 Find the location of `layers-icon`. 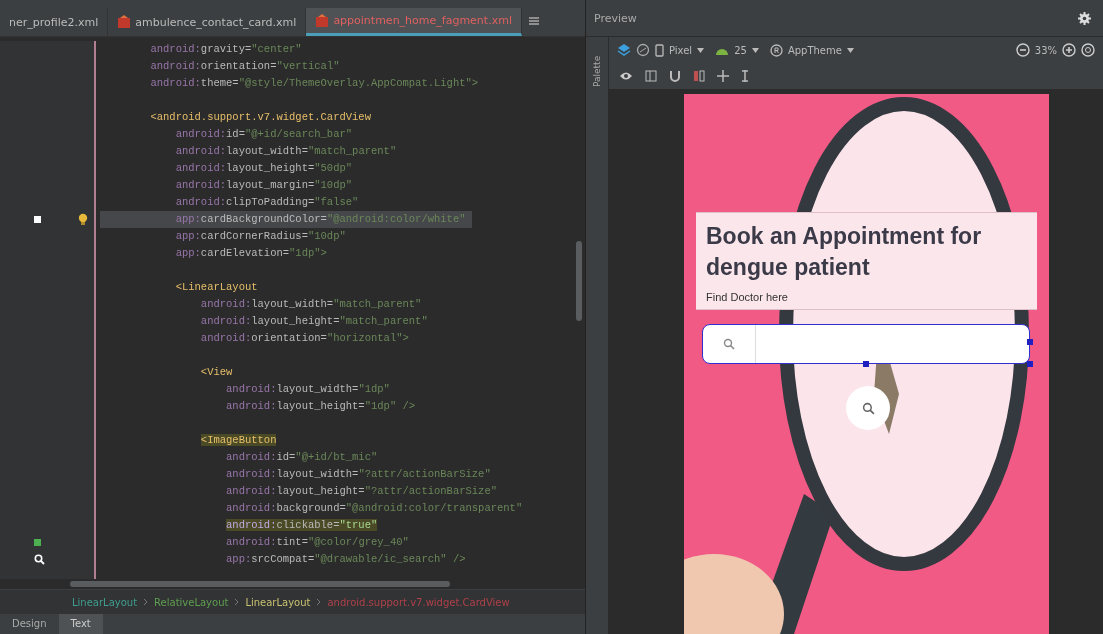

layers-icon is located at coordinates (624, 50).